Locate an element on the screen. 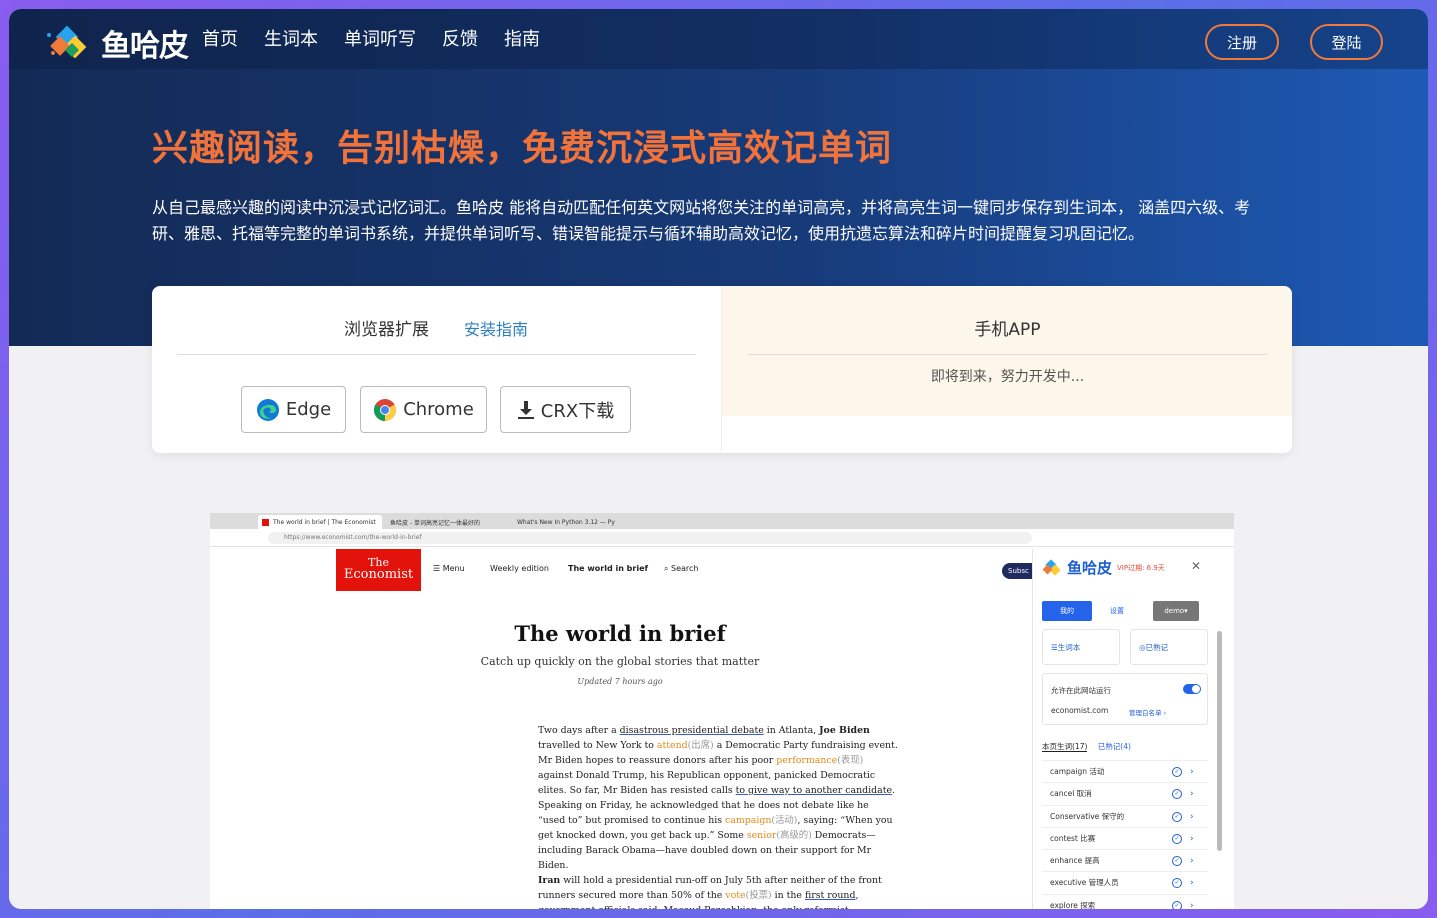 This screenshot has width=1437, height=918. register-button: 注册 is located at coordinates (1242, 42).